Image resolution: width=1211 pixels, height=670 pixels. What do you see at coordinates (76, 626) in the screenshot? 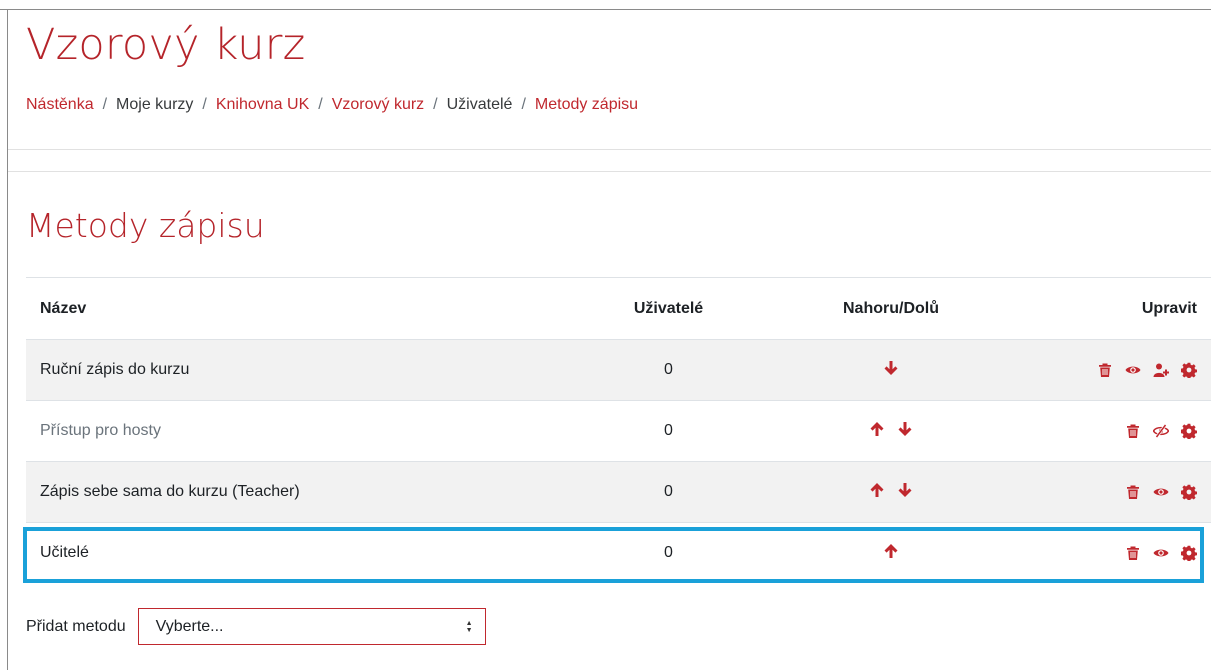
I see `add-method-label: Přidat metodu` at bounding box center [76, 626].